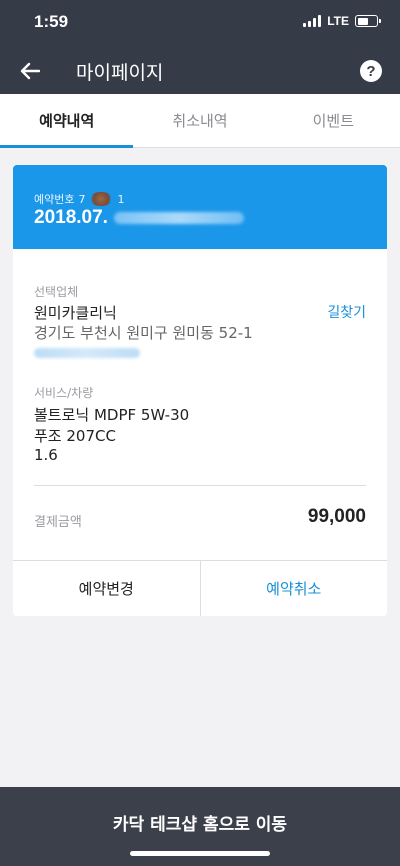  What do you see at coordinates (200, 47) in the screenshot?
I see `top-app-bar: 1:59 LTE 마이페이지 ?` at bounding box center [200, 47].